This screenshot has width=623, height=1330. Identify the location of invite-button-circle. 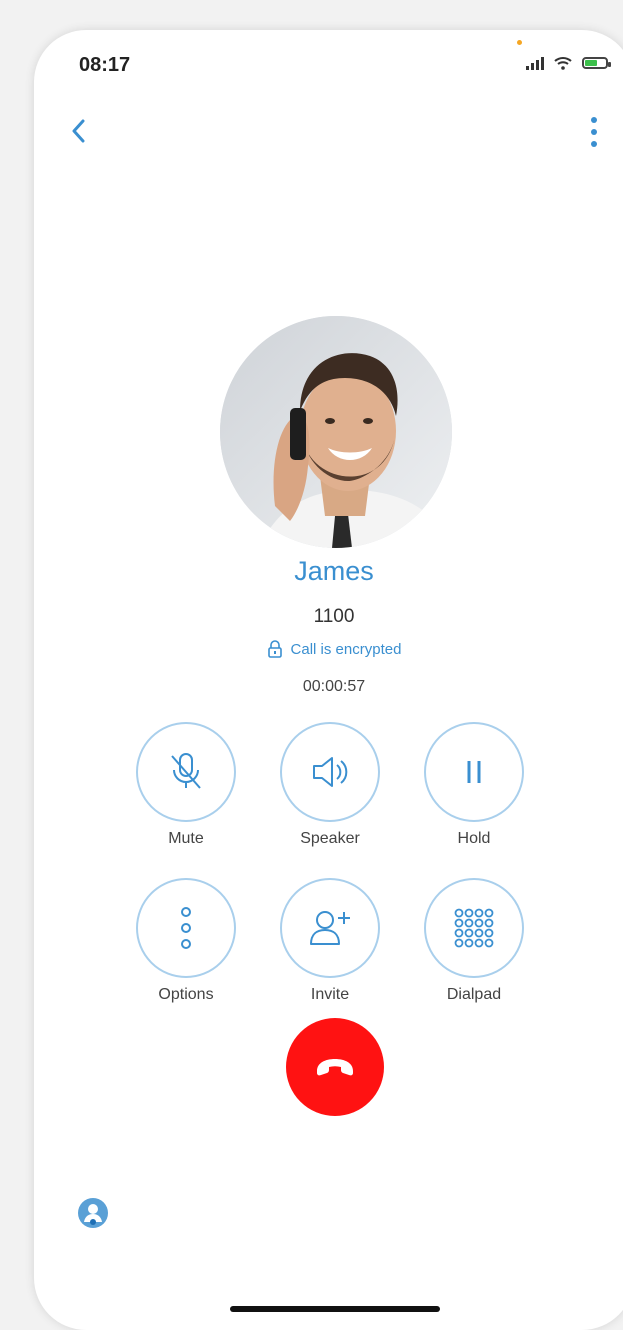
(330, 928).